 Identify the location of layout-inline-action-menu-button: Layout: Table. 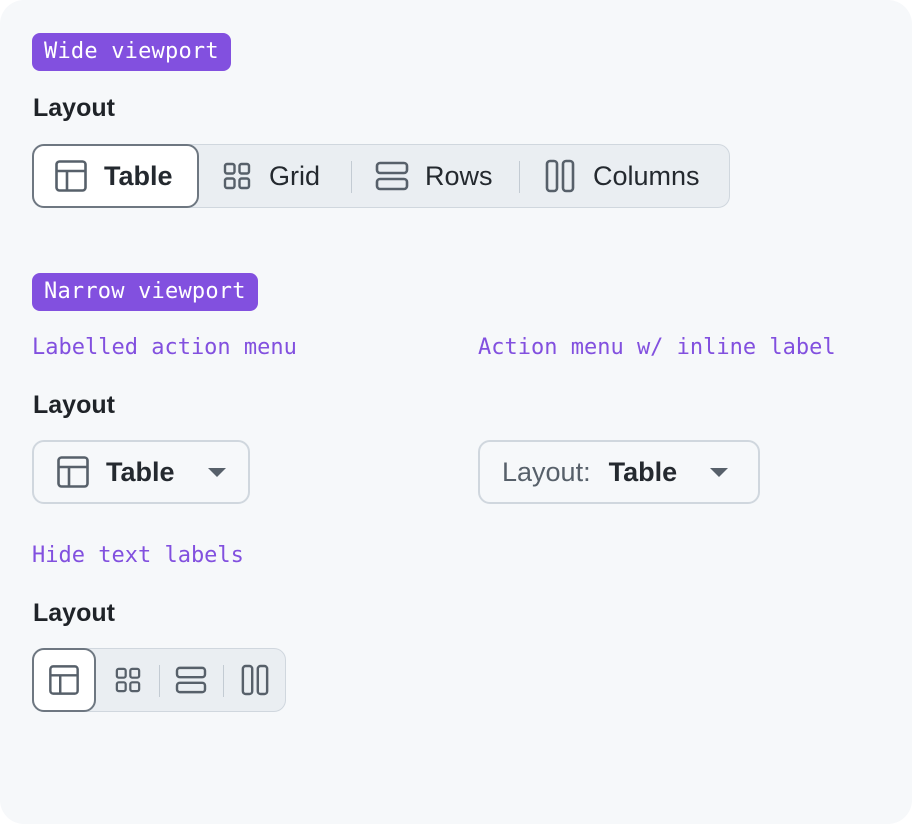
(619, 472).